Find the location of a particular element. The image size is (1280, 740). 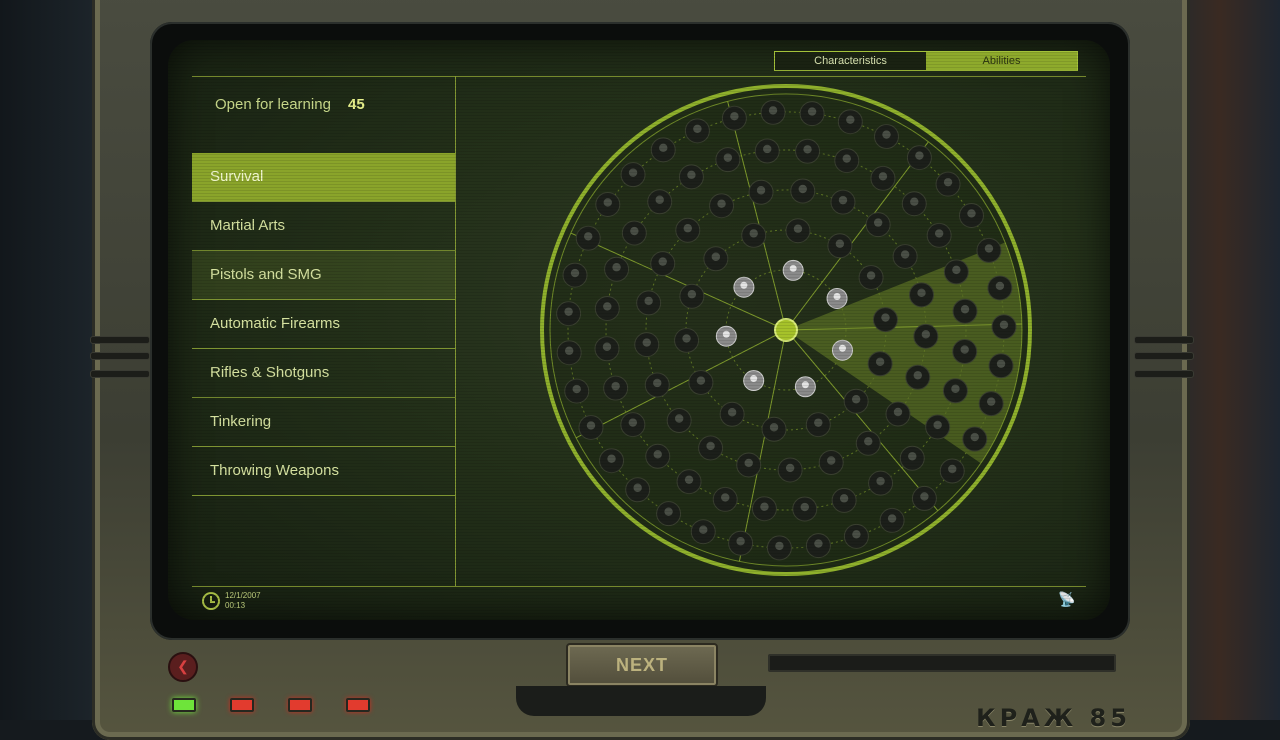

learning-points: 45 is located at coordinates (356, 104).